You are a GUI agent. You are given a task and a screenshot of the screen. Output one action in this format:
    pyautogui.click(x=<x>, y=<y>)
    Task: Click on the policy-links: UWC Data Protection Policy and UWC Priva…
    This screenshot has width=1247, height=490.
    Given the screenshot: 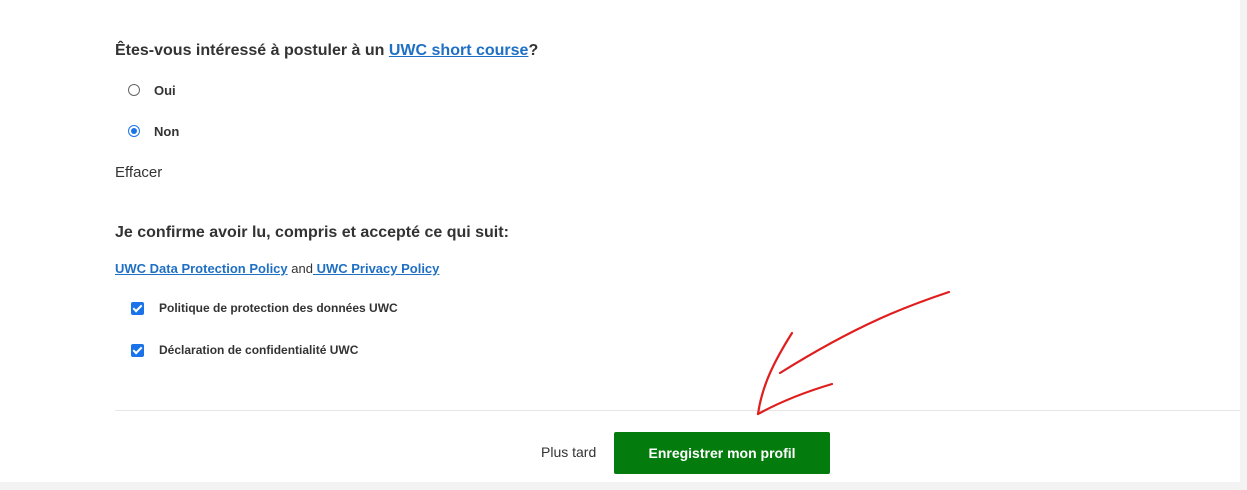 What is the action you would take?
    pyautogui.click(x=277, y=268)
    